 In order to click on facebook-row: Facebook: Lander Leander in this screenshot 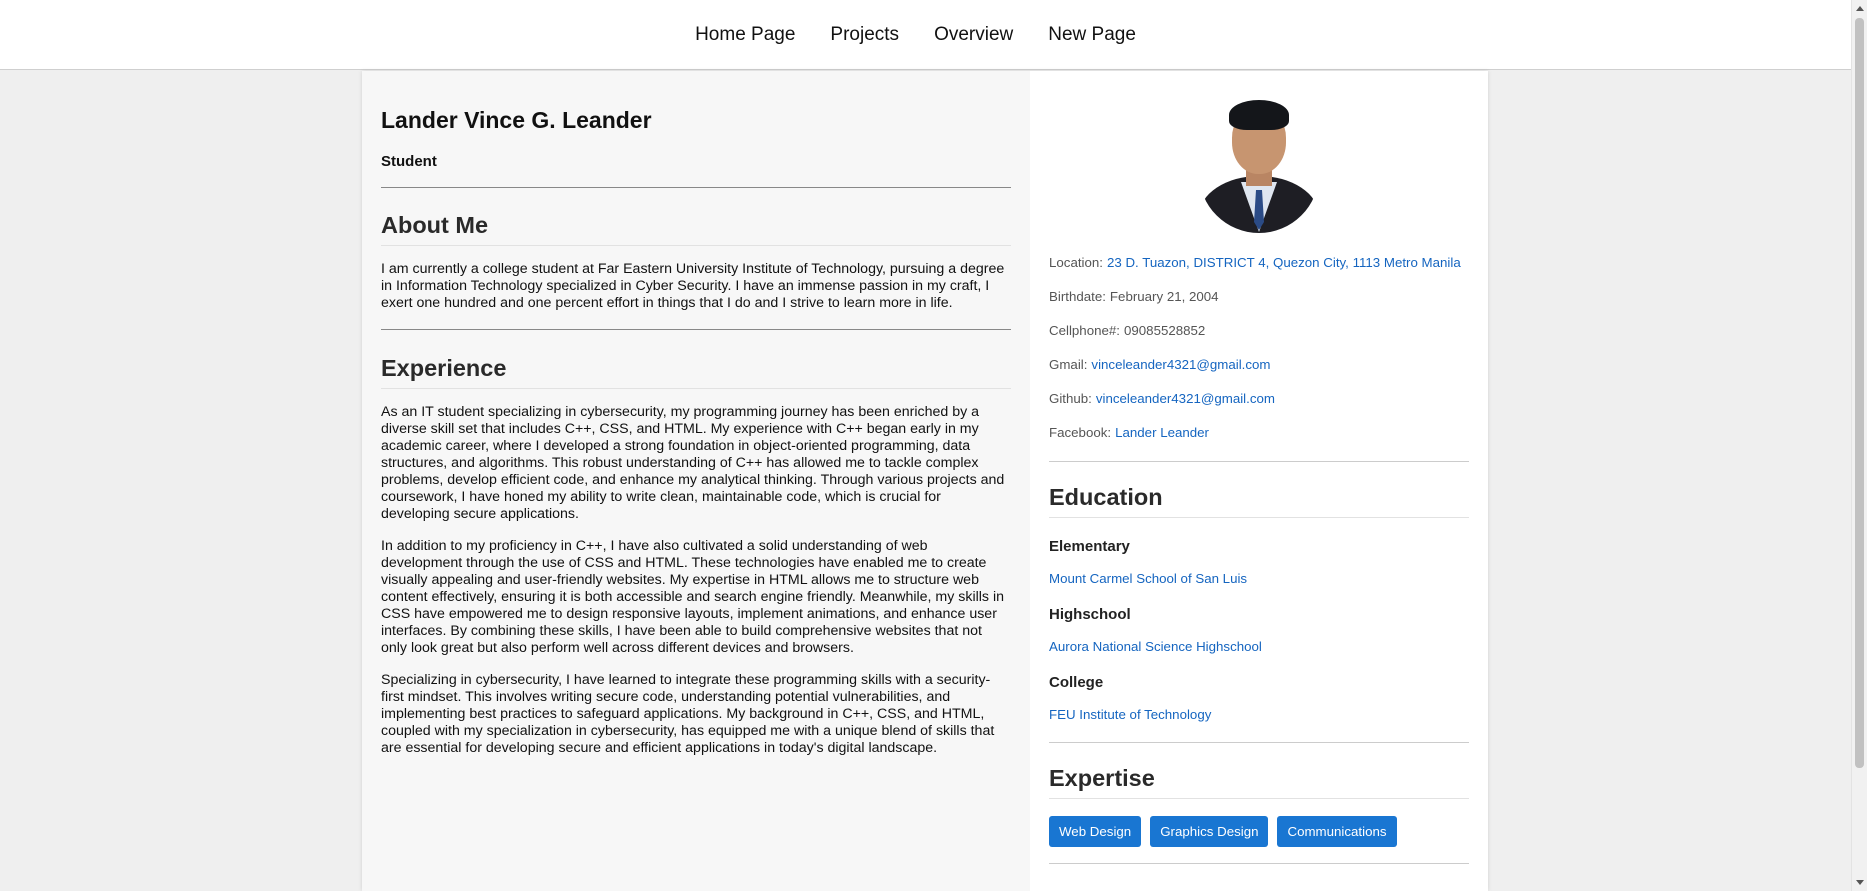, I will do `click(1259, 432)`.